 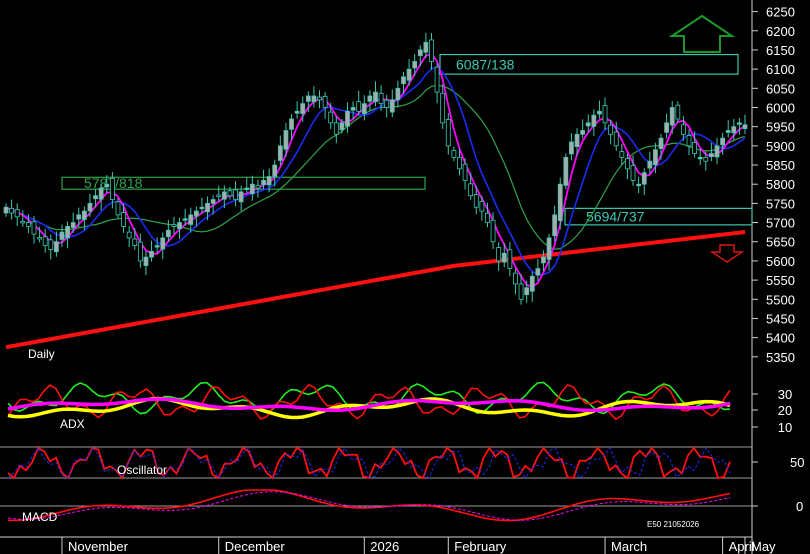 What do you see at coordinates (485, 64) in the screenshot?
I see `level-label: 6087/138` at bounding box center [485, 64].